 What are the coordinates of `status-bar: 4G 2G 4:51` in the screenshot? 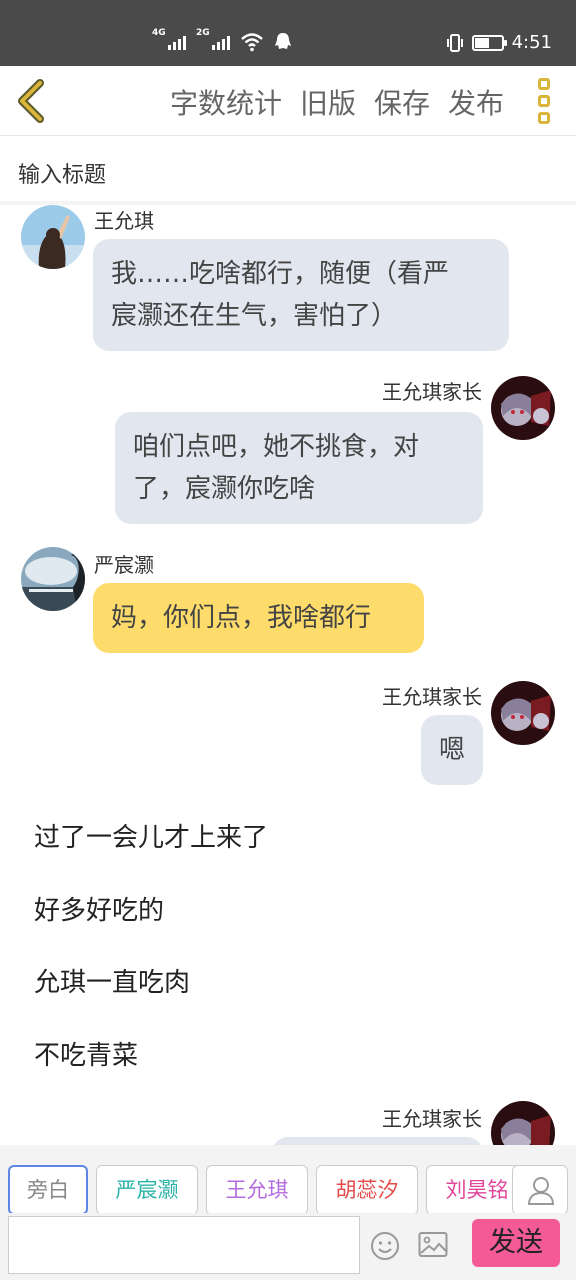 It's located at (288, 33).